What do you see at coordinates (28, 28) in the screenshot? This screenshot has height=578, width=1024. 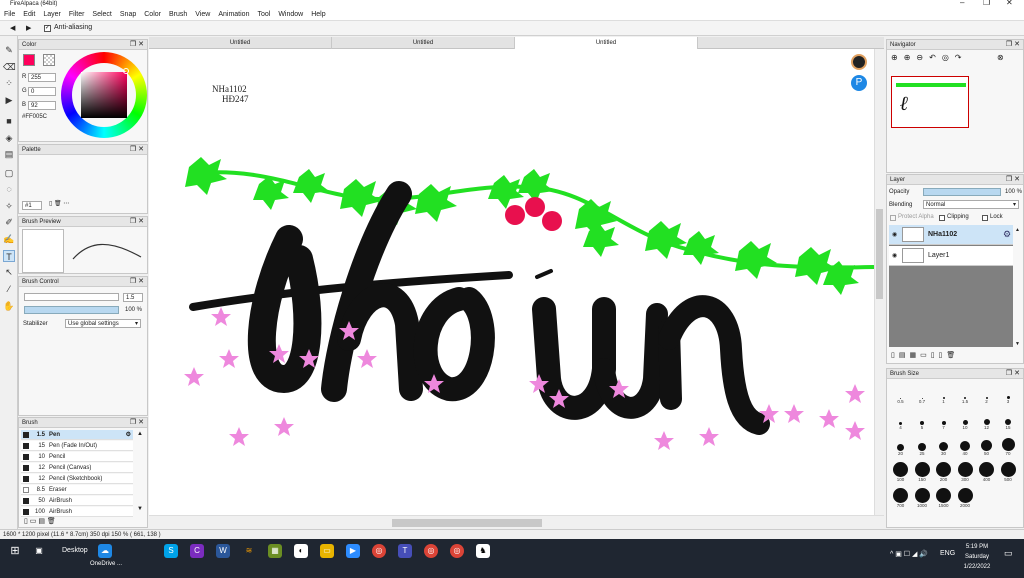 I see `next-frame-button: ▶` at bounding box center [28, 28].